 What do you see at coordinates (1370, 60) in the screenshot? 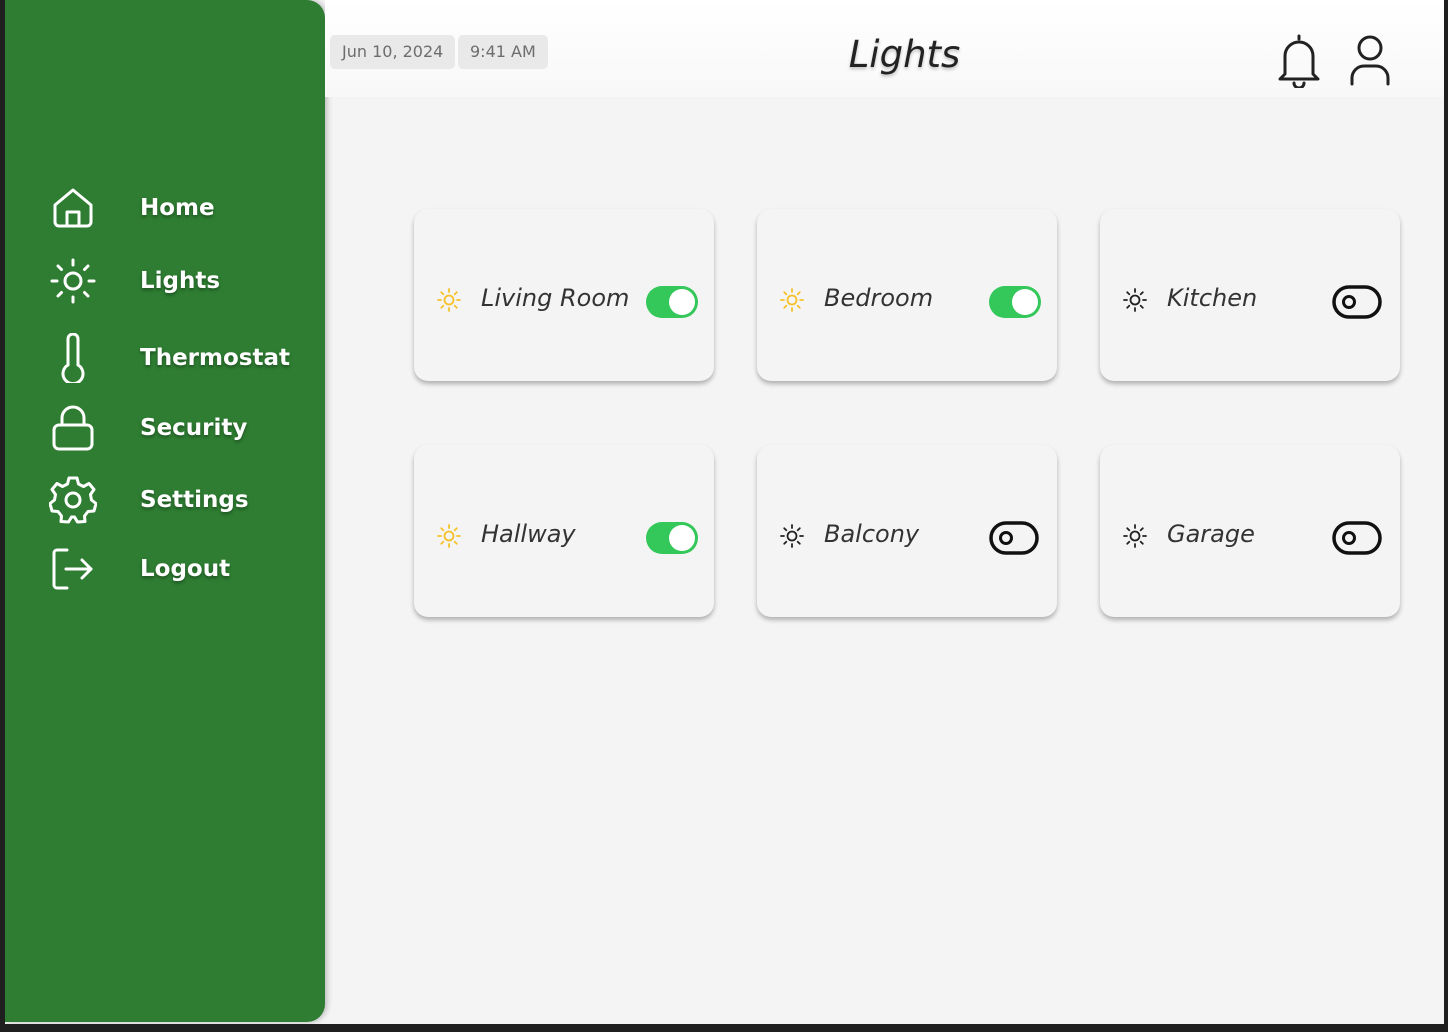
I see `user-icon` at bounding box center [1370, 60].